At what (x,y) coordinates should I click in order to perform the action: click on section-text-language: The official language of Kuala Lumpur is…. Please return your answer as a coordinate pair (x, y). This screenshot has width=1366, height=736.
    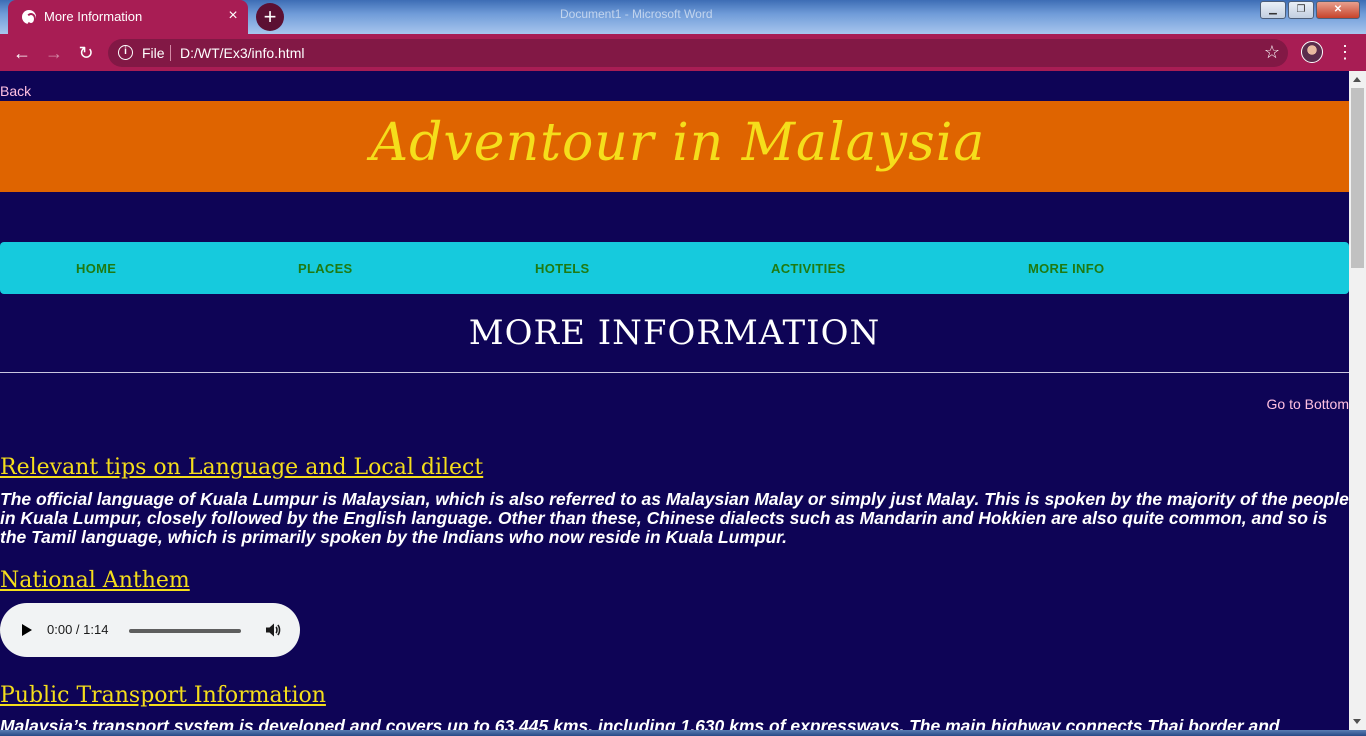
    Looking at the image, I should click on (674, 518).